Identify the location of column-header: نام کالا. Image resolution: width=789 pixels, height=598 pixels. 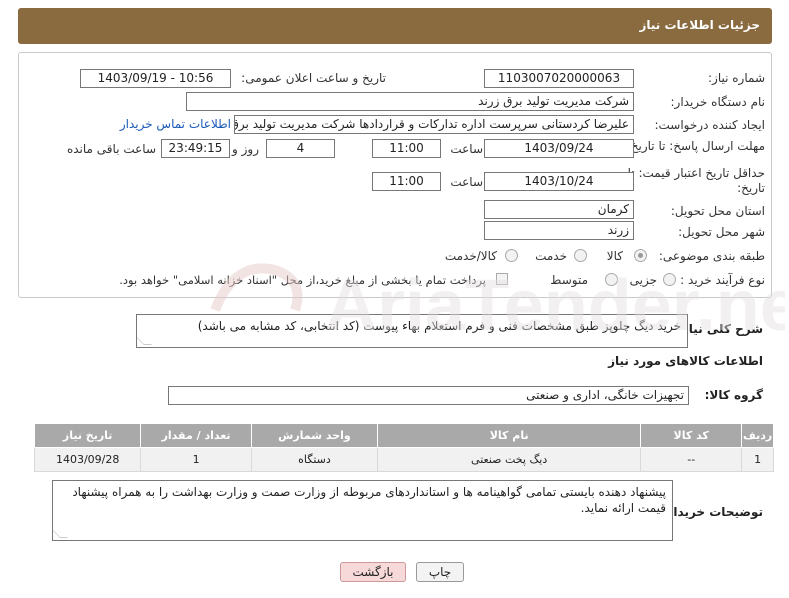
(509, 435).